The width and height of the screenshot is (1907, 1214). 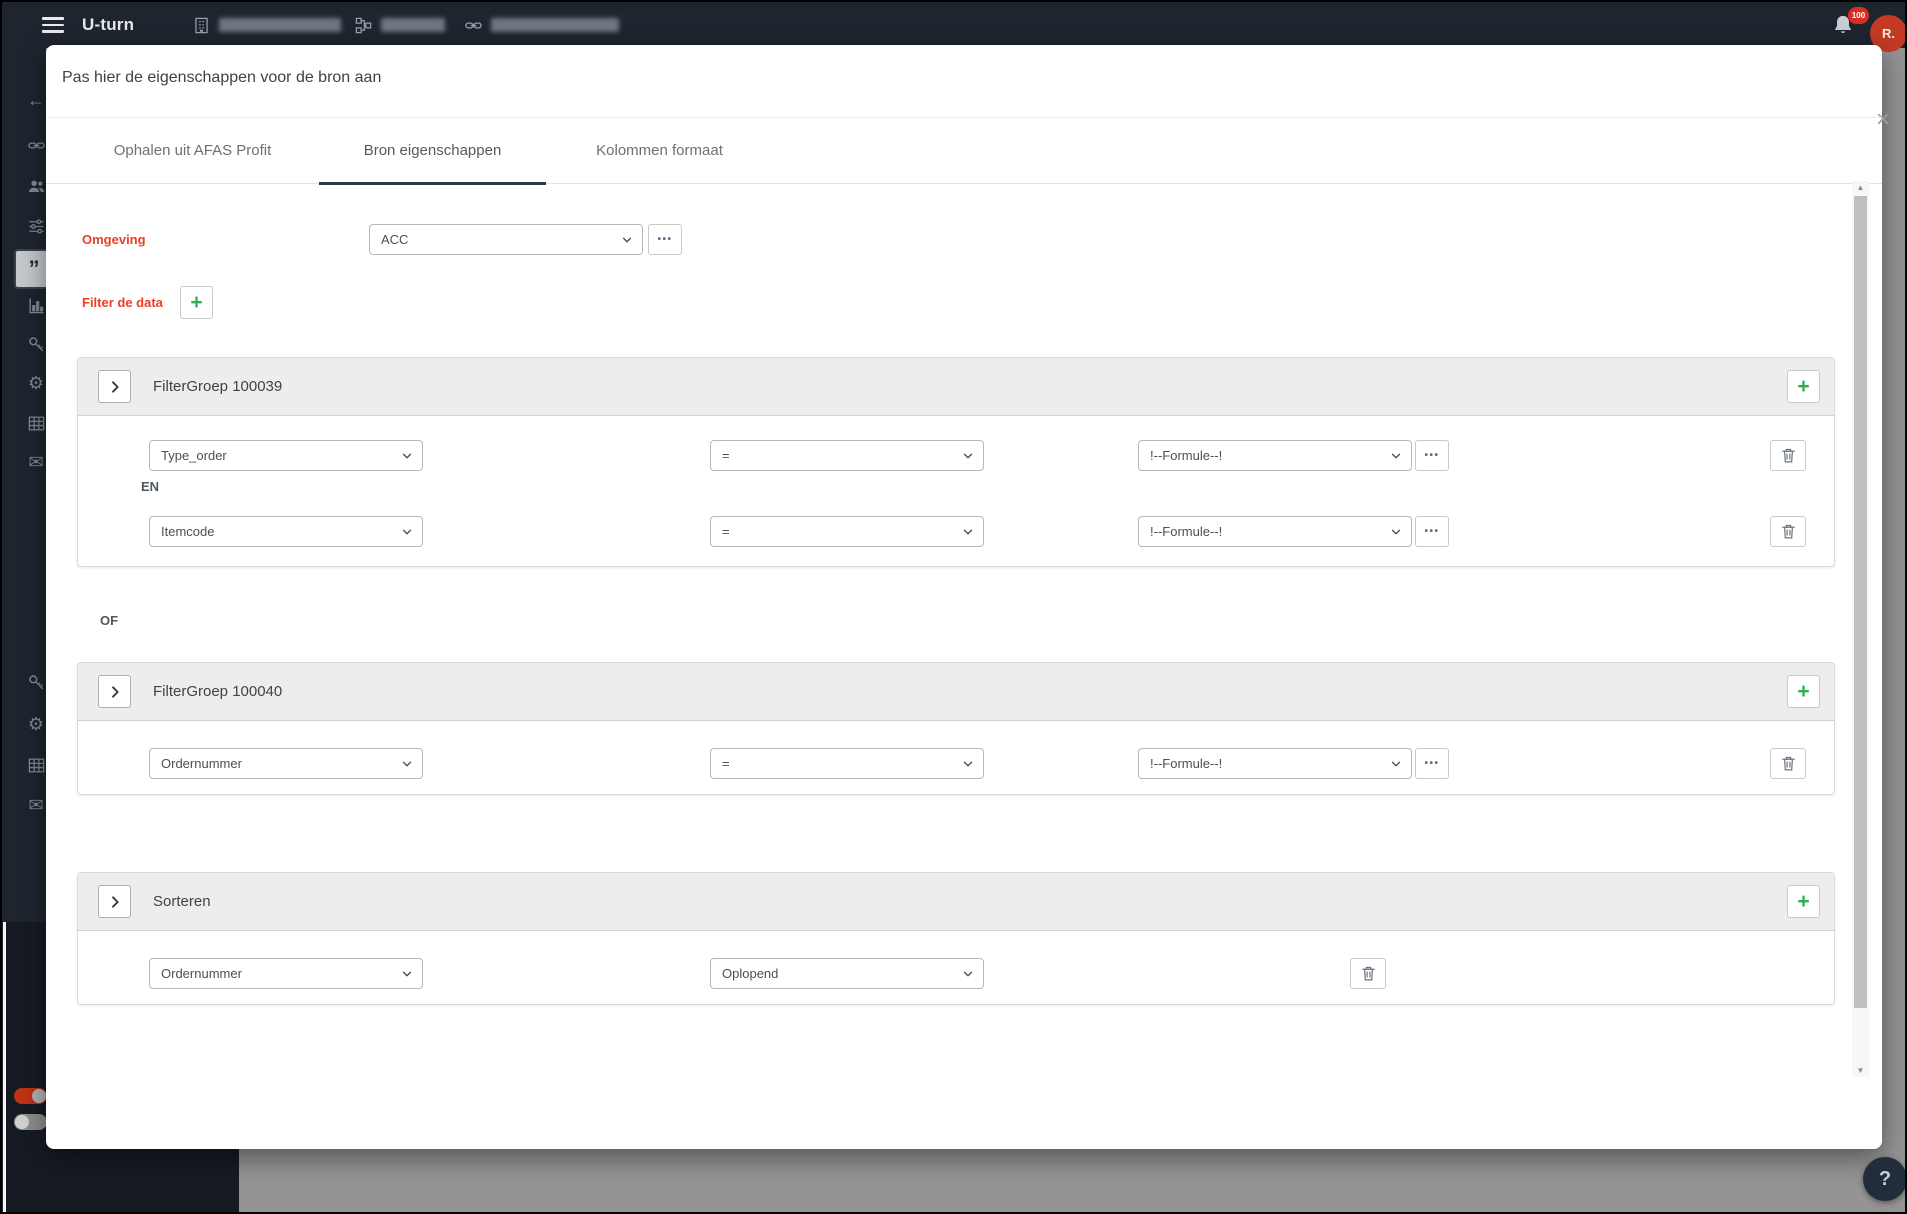 I want to click on key-icon, so click(x=36, y=344).